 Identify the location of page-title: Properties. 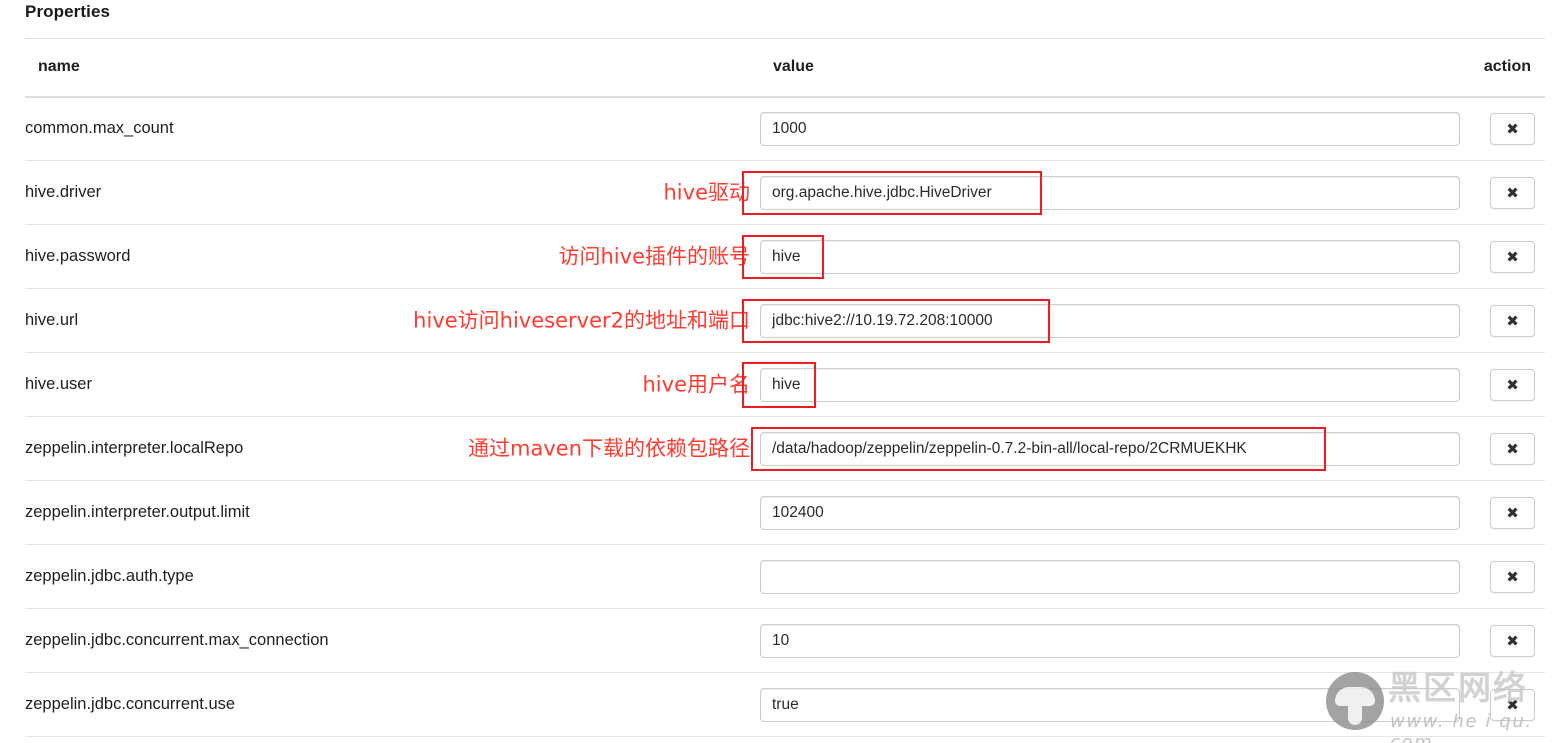
(68, 11).